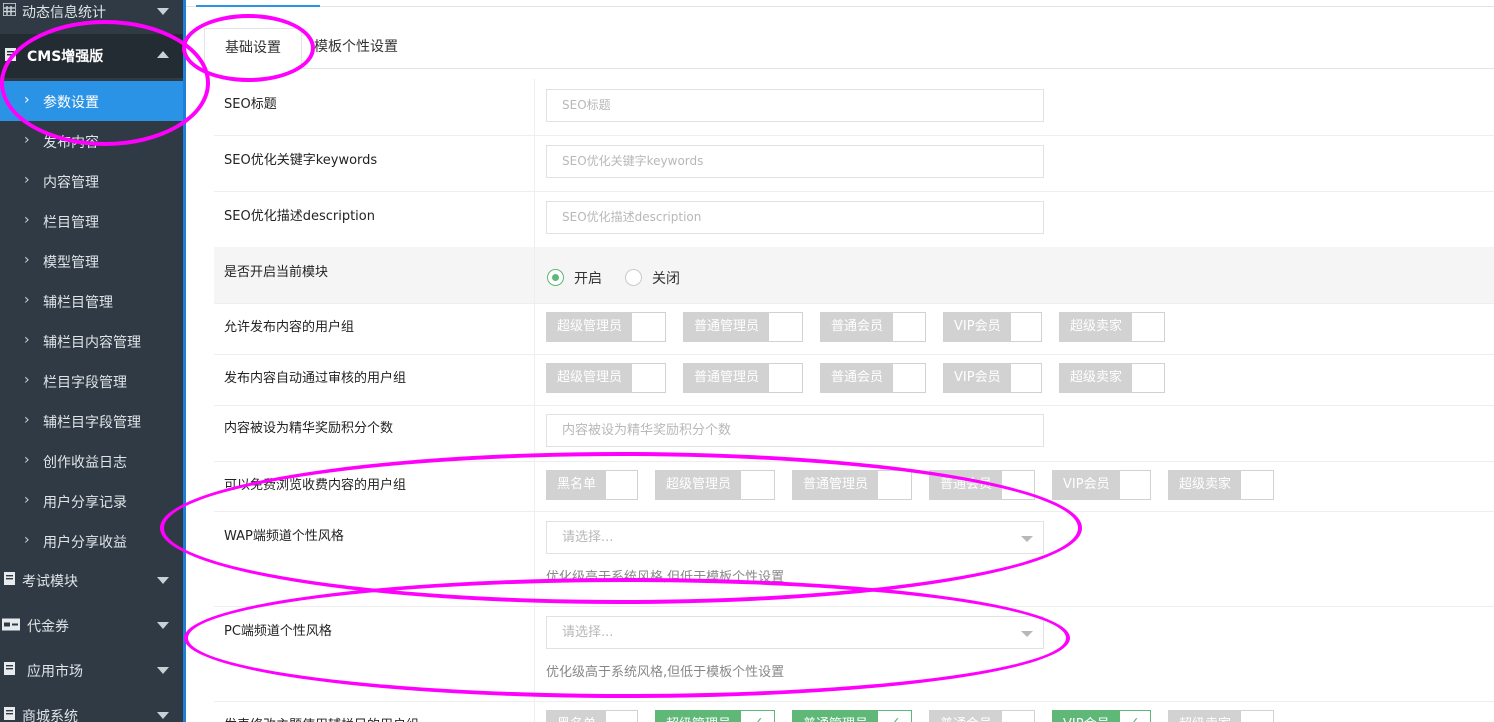 This screenshot has height=722, width=1494. I want to click on sidebar-item-label: 辅栏目字段管理, so click(92, 423).